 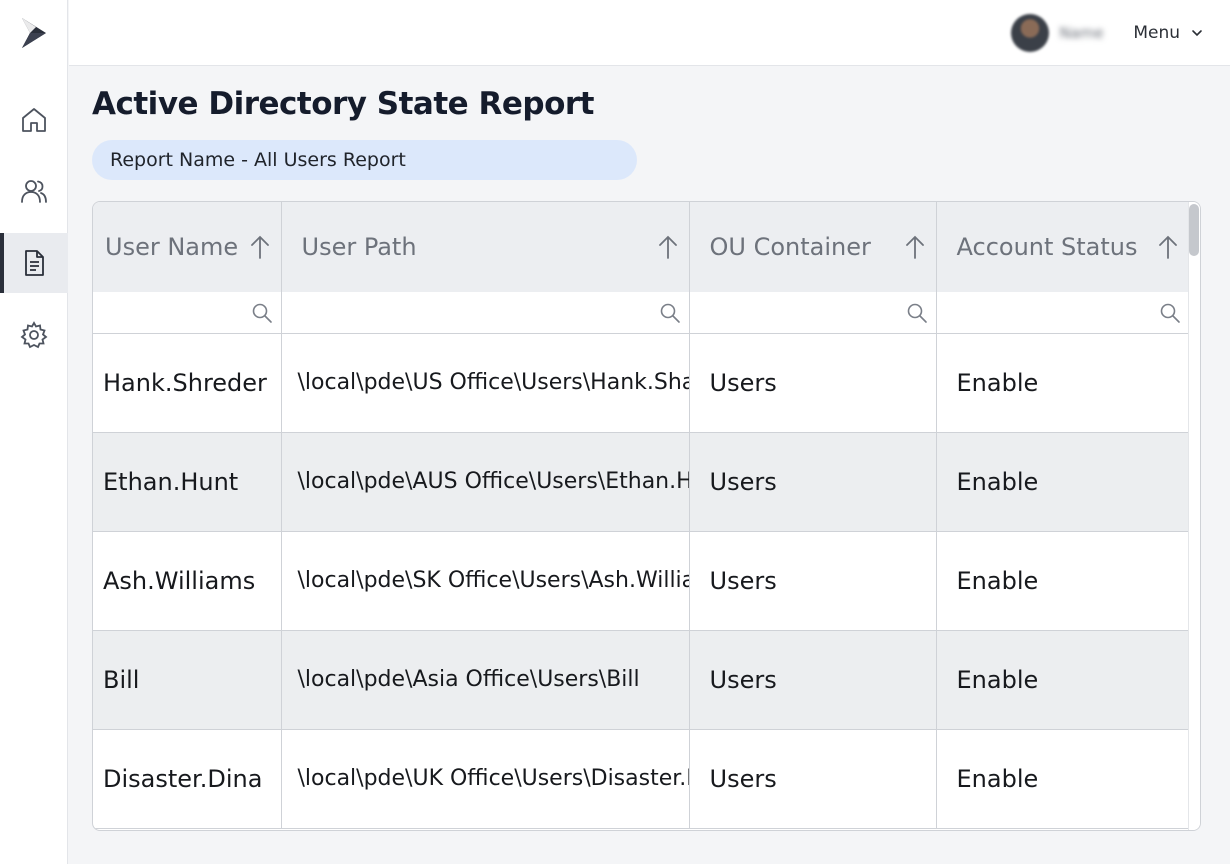 I want to click on cell-user-path: \local\pde\SK Office\Users\Ash.Williams, so click(x=485, y=581).